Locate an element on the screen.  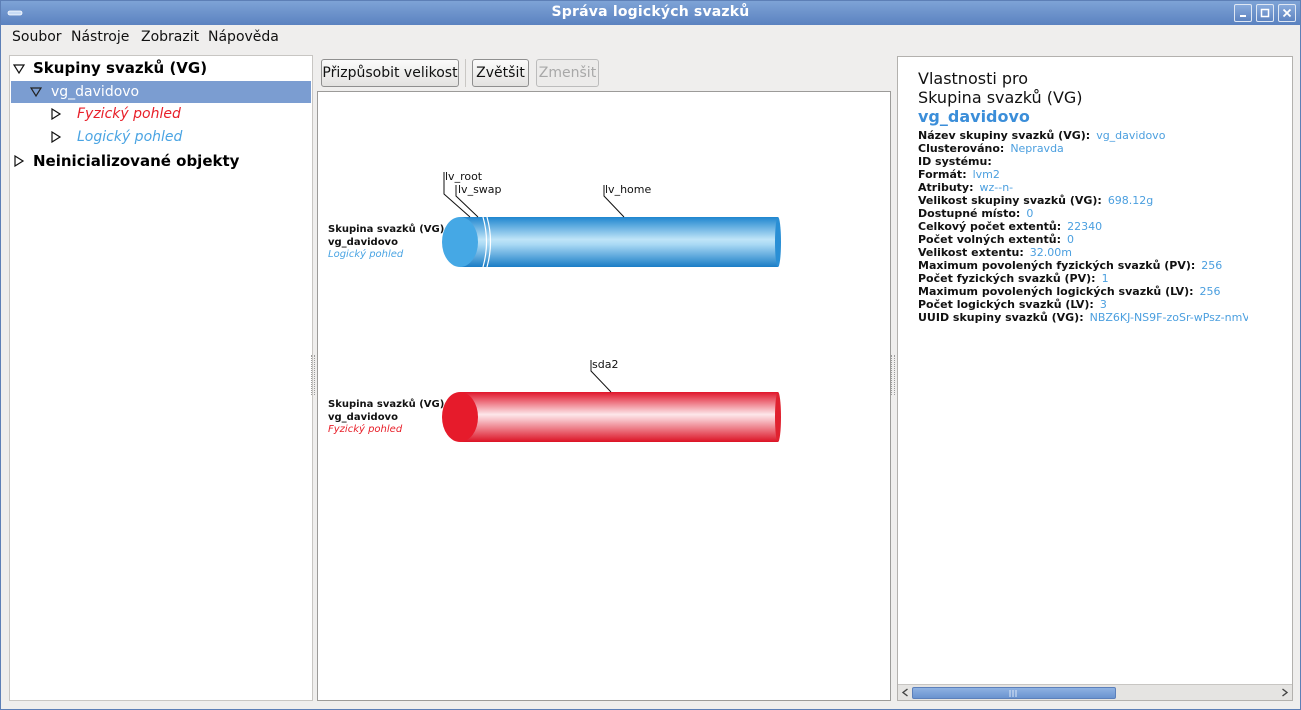
property-row: Clusterováno: Nepravda is located at coordinates (991, 148).